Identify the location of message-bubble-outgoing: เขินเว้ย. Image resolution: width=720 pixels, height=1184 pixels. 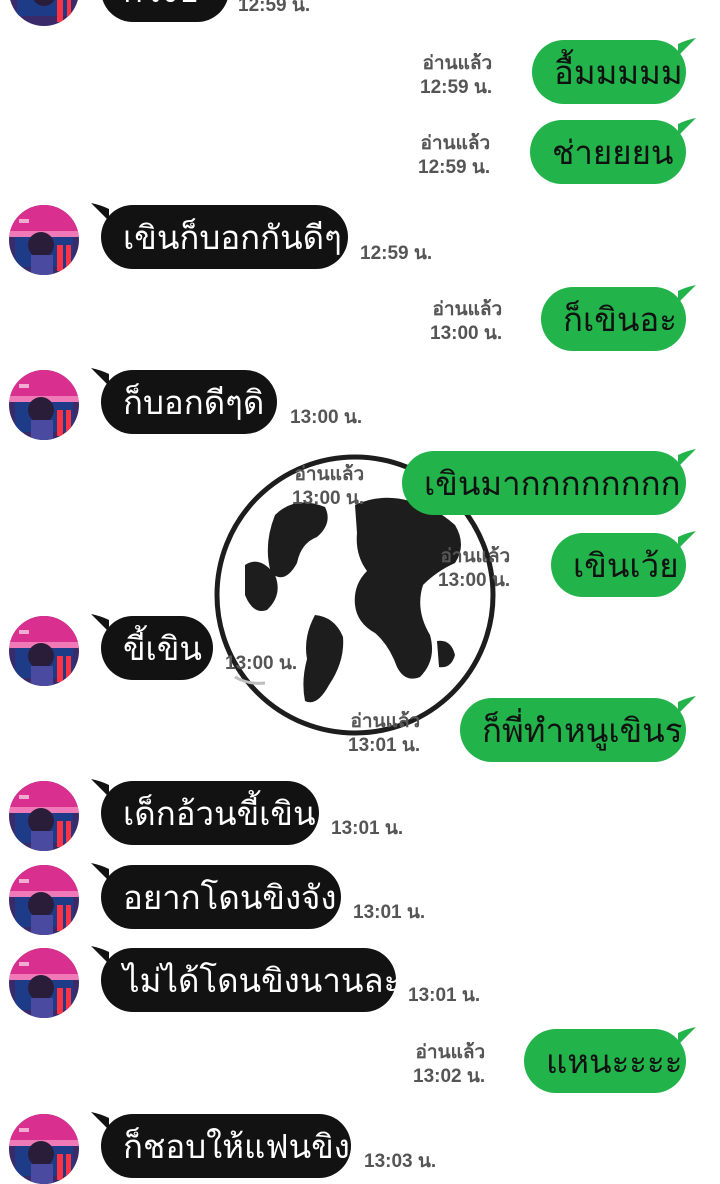
(623, 564).